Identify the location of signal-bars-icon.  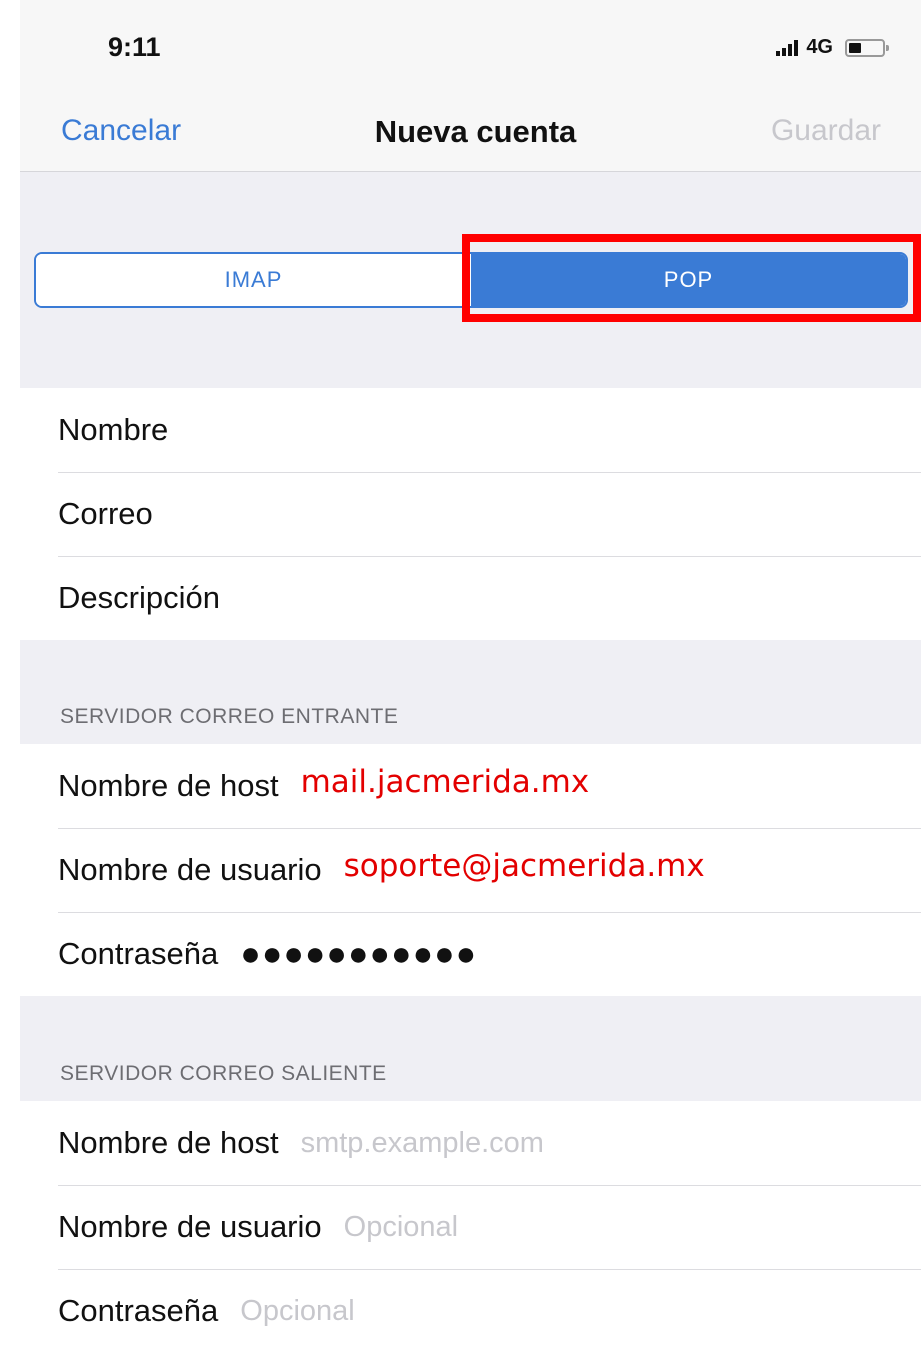
(787, 47).